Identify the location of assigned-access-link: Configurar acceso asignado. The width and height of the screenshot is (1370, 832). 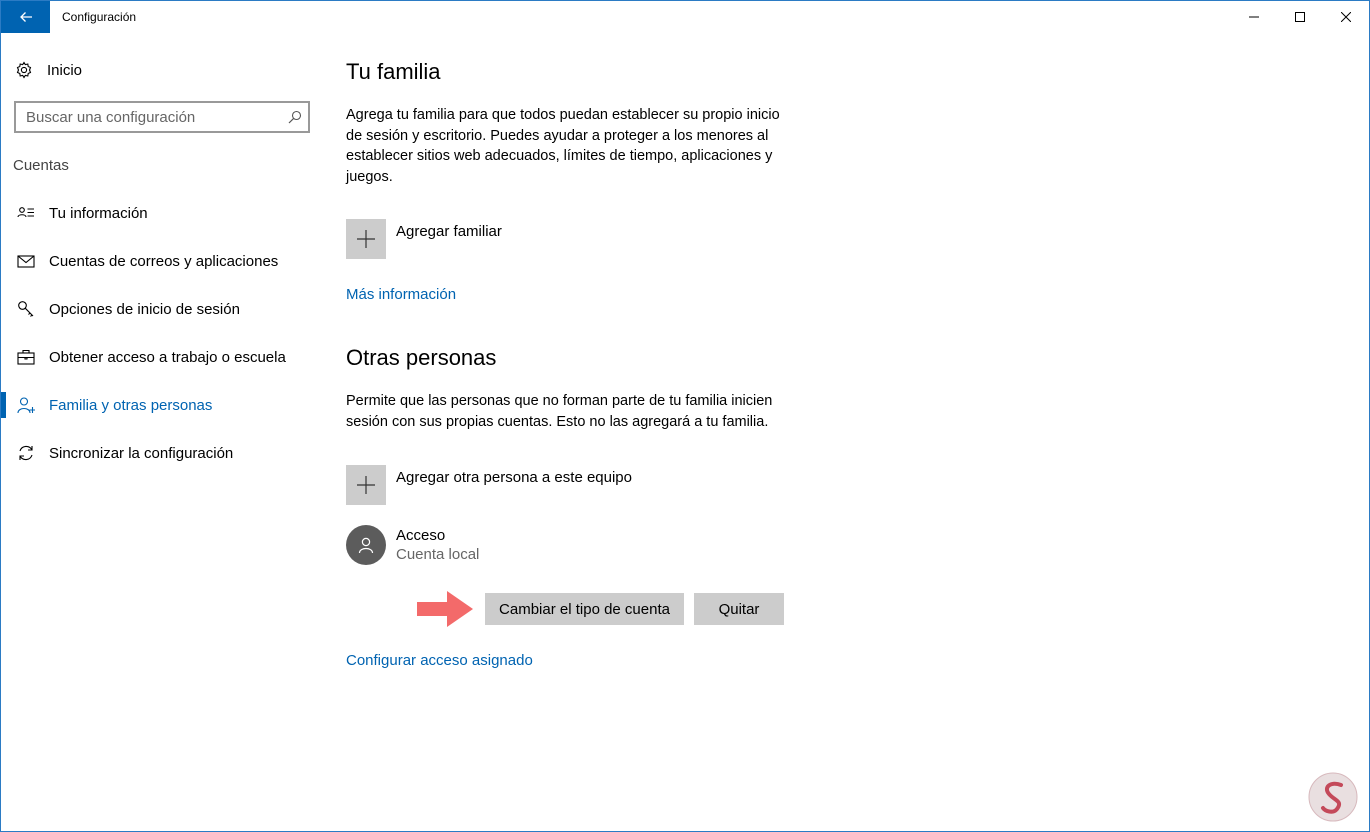
(439, 660).